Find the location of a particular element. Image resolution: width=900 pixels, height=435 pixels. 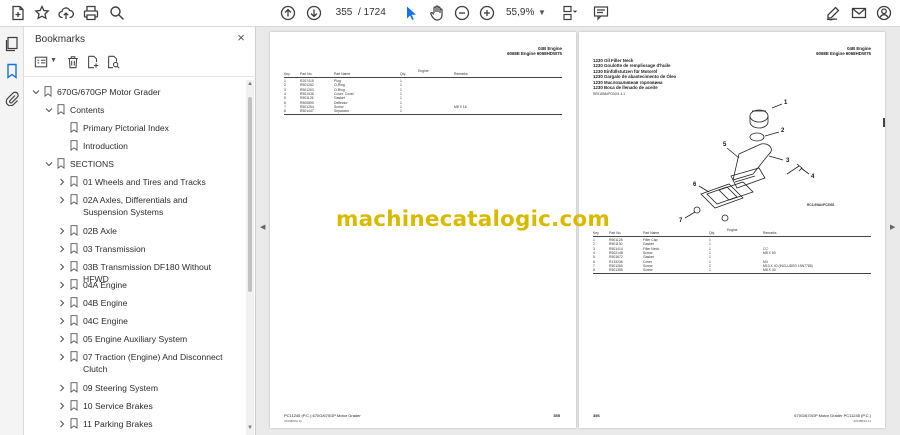

section-title-line: 1230 Boca de llenado de aceite is located at coordinates (625, 88).